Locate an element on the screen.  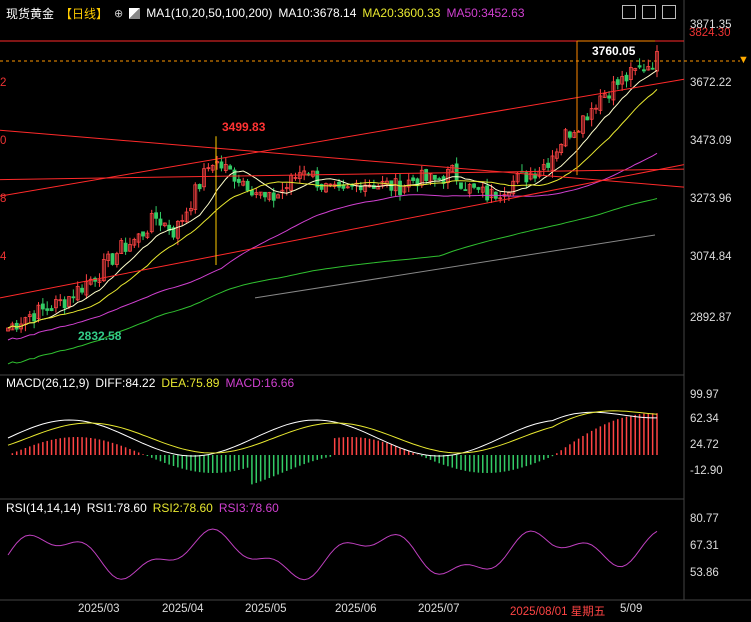
macd-title: MACD(26,12,9) is located at coordinates (48, 383).